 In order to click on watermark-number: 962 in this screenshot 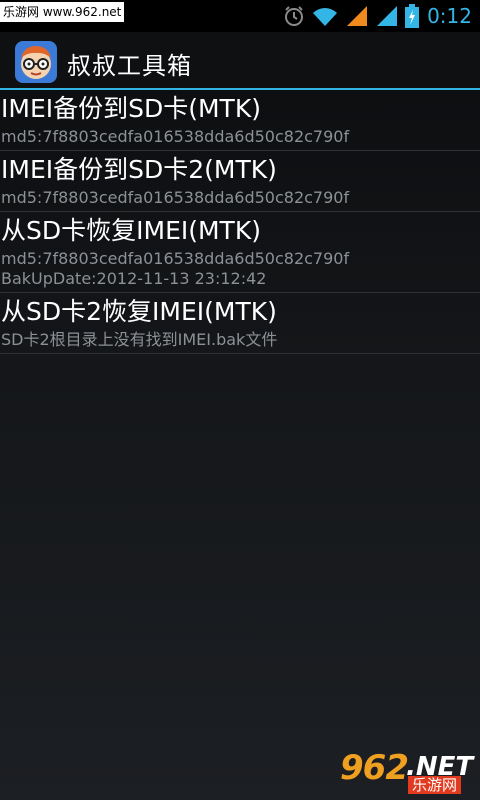, I will do `click(374, 768)`.